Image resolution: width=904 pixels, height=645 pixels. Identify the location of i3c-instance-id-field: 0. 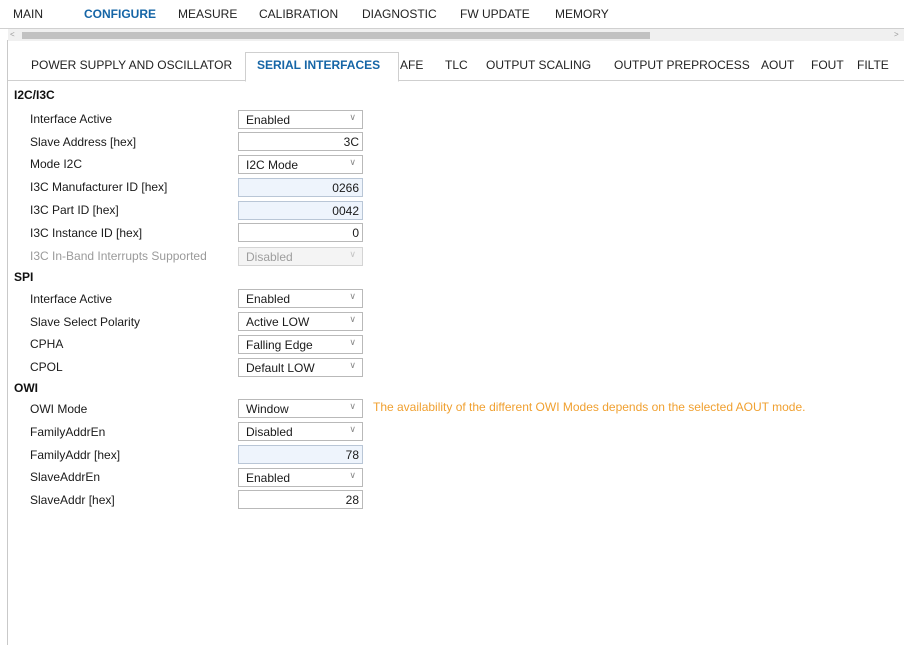
(300, 232).